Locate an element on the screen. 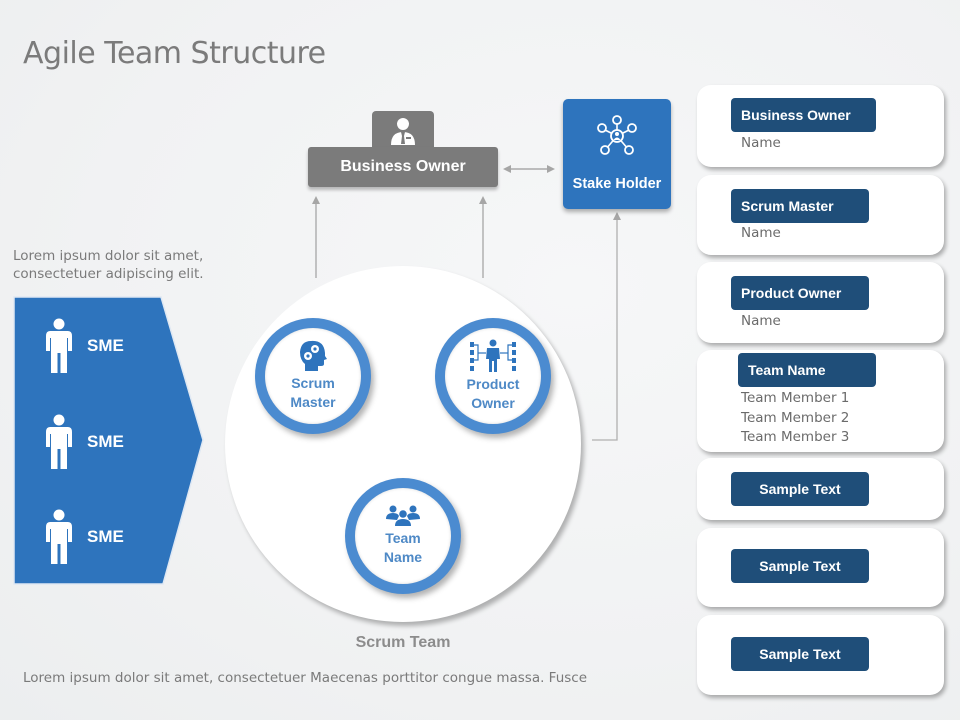  role-label: Scrum Master is located at coordinates (312, 393).